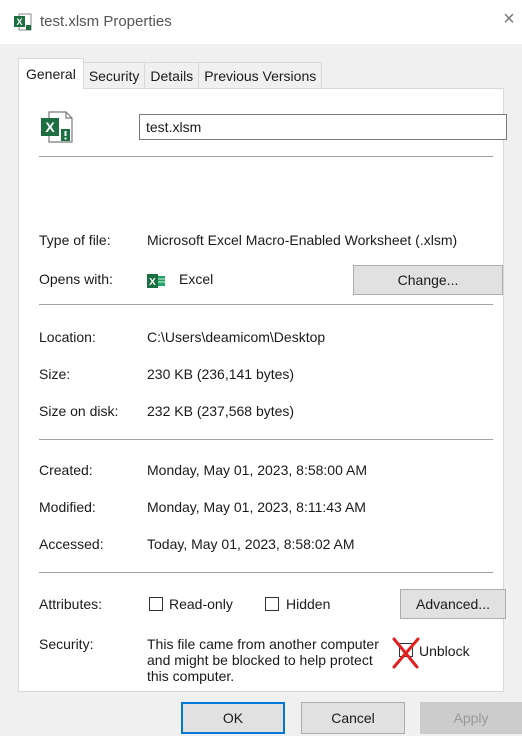  I want to click on size-on-disk-label: Size on disk:, so click(79, 411).